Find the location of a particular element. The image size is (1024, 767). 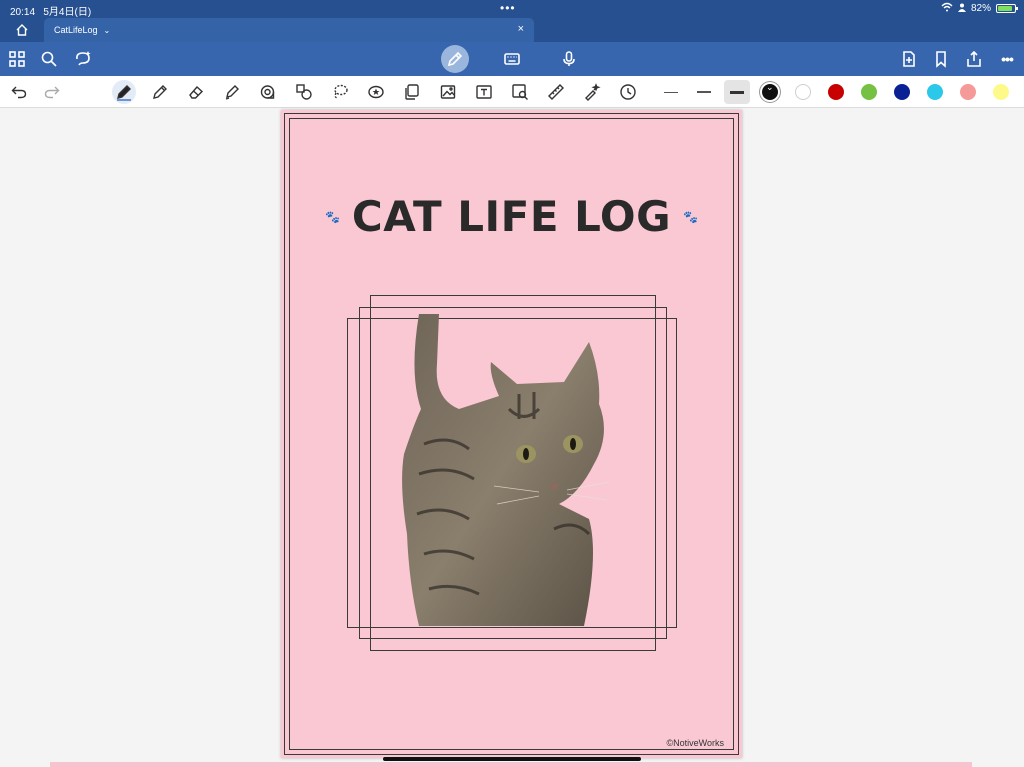

text-icon is located at coordinates (484, 92).